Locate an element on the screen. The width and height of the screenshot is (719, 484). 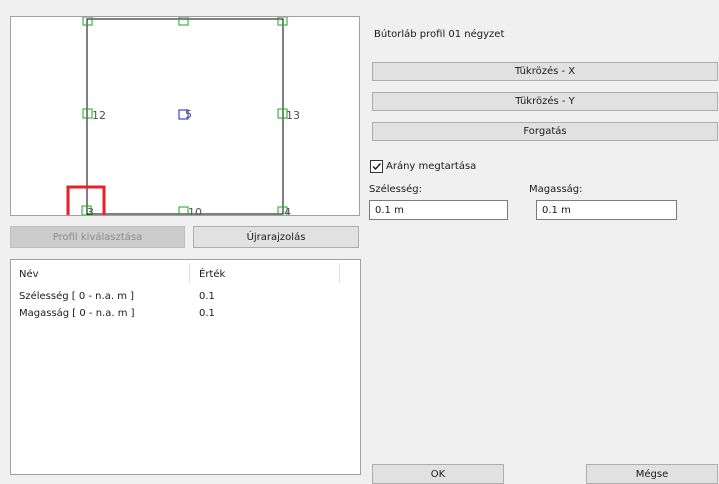
table-row: Szélesség [ 0 - n.a. m ] 0.1 is located at coordinates (185, 298).